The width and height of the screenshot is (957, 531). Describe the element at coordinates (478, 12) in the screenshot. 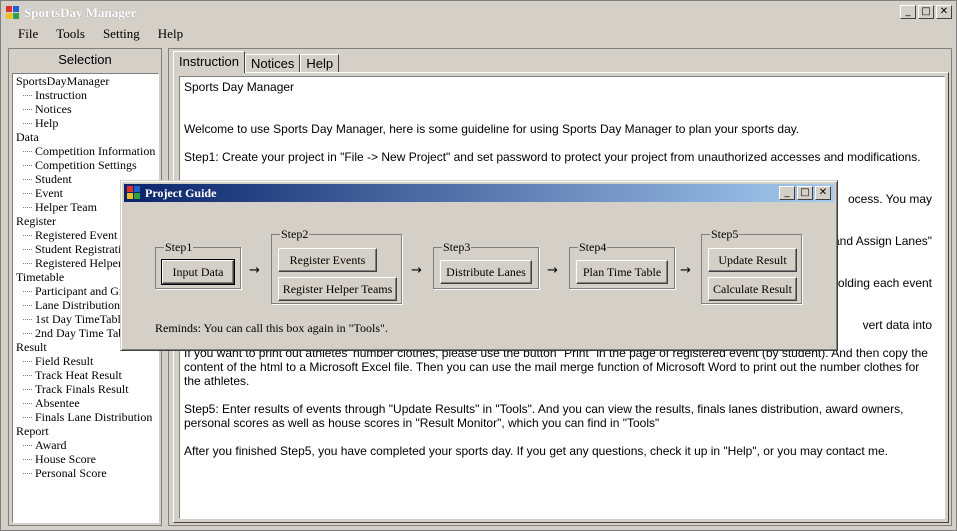

I see `title-bar: SportsDay Manager _ □ ✕` at that location.